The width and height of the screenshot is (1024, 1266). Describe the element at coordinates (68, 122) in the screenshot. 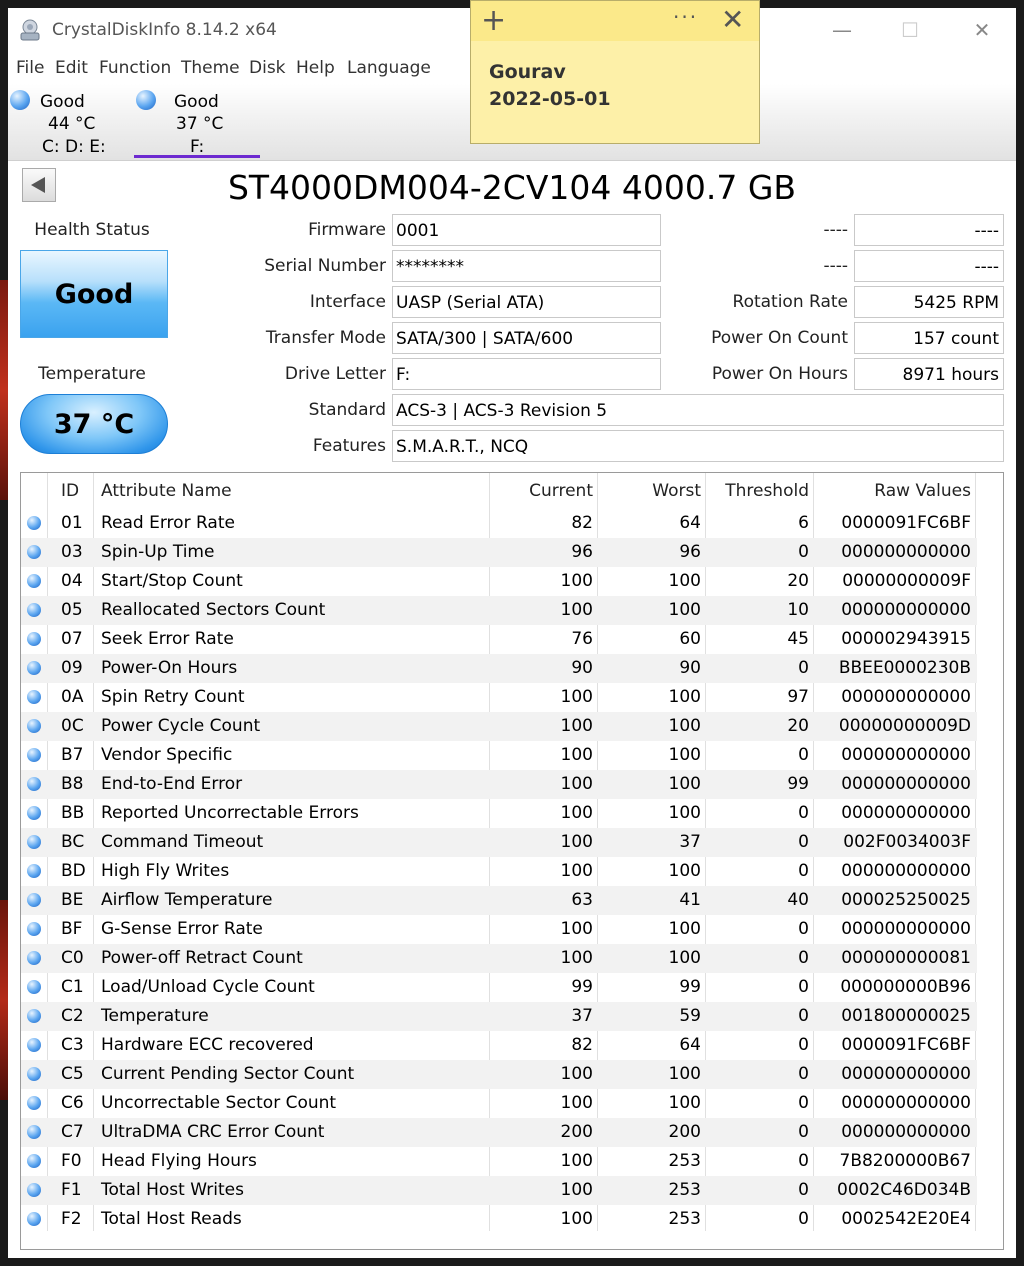

I see `disk-tab-c-d-e: Good 44 °C C: D: E:` at that location.